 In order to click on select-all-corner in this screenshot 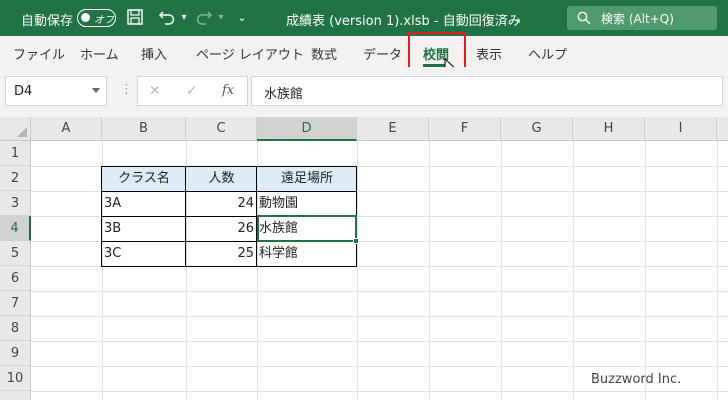, I will do `click(15, 129)`.